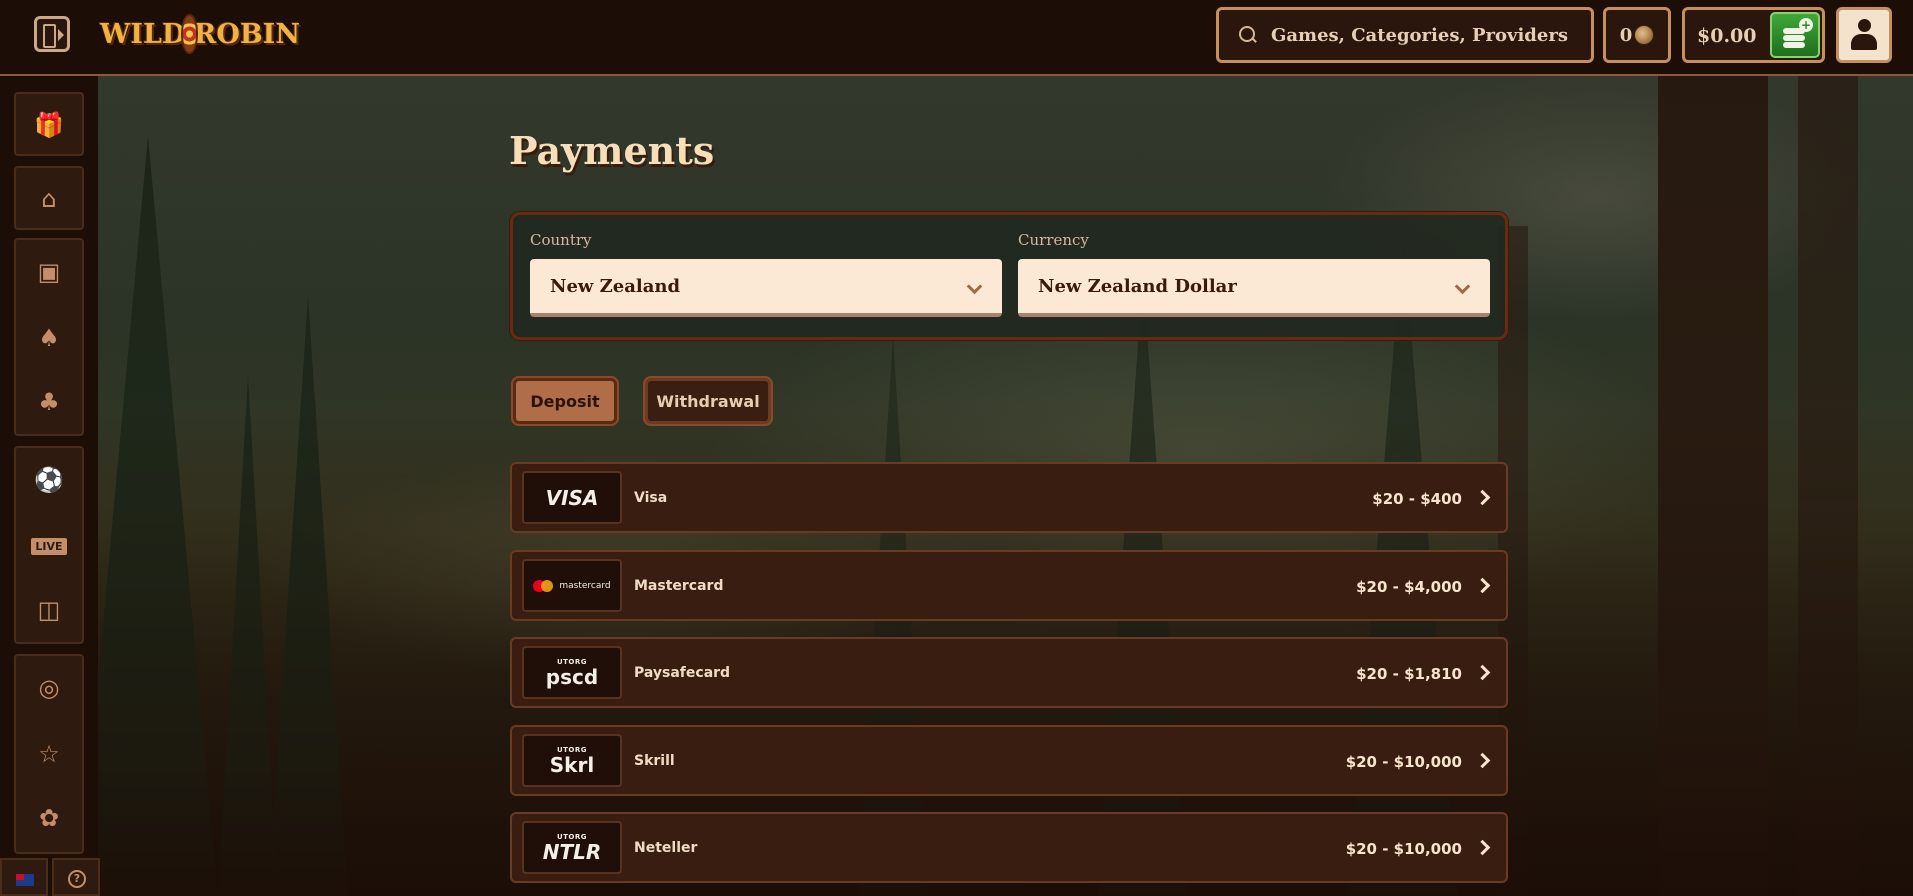 The width and height of the screenshot is (1913, 896). Describe the element at coordinates (25, 880) in the screenshot. I see `nz-flag-icon` at that location.